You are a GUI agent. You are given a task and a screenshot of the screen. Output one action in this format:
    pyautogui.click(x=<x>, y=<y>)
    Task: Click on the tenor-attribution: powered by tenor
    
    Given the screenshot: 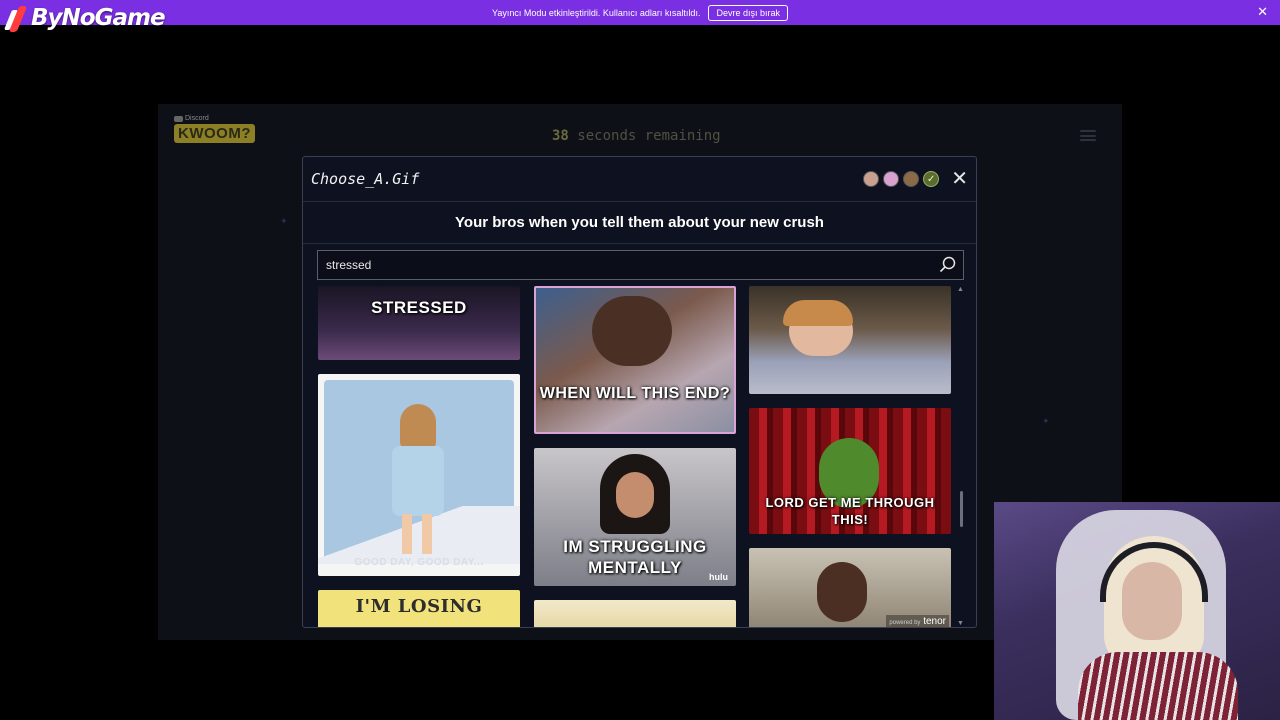 What is the action you would take?
    pyautogui.click(x=917, y=621)
    